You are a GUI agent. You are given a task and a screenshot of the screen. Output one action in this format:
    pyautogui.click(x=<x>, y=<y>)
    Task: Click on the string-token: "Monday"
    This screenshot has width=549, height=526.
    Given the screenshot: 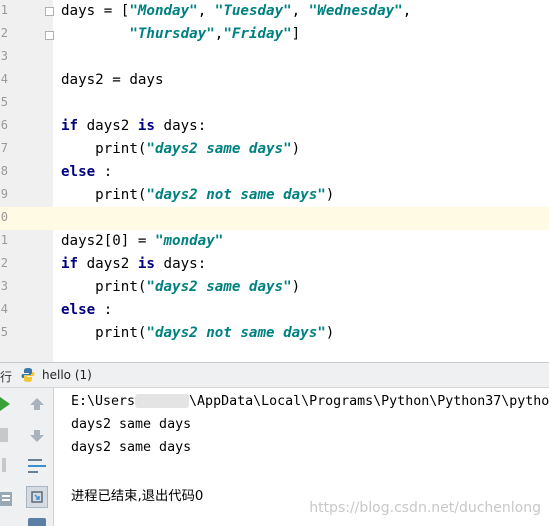 What is the action you would take?
    pyautogui.click(x=163, y=11)
    